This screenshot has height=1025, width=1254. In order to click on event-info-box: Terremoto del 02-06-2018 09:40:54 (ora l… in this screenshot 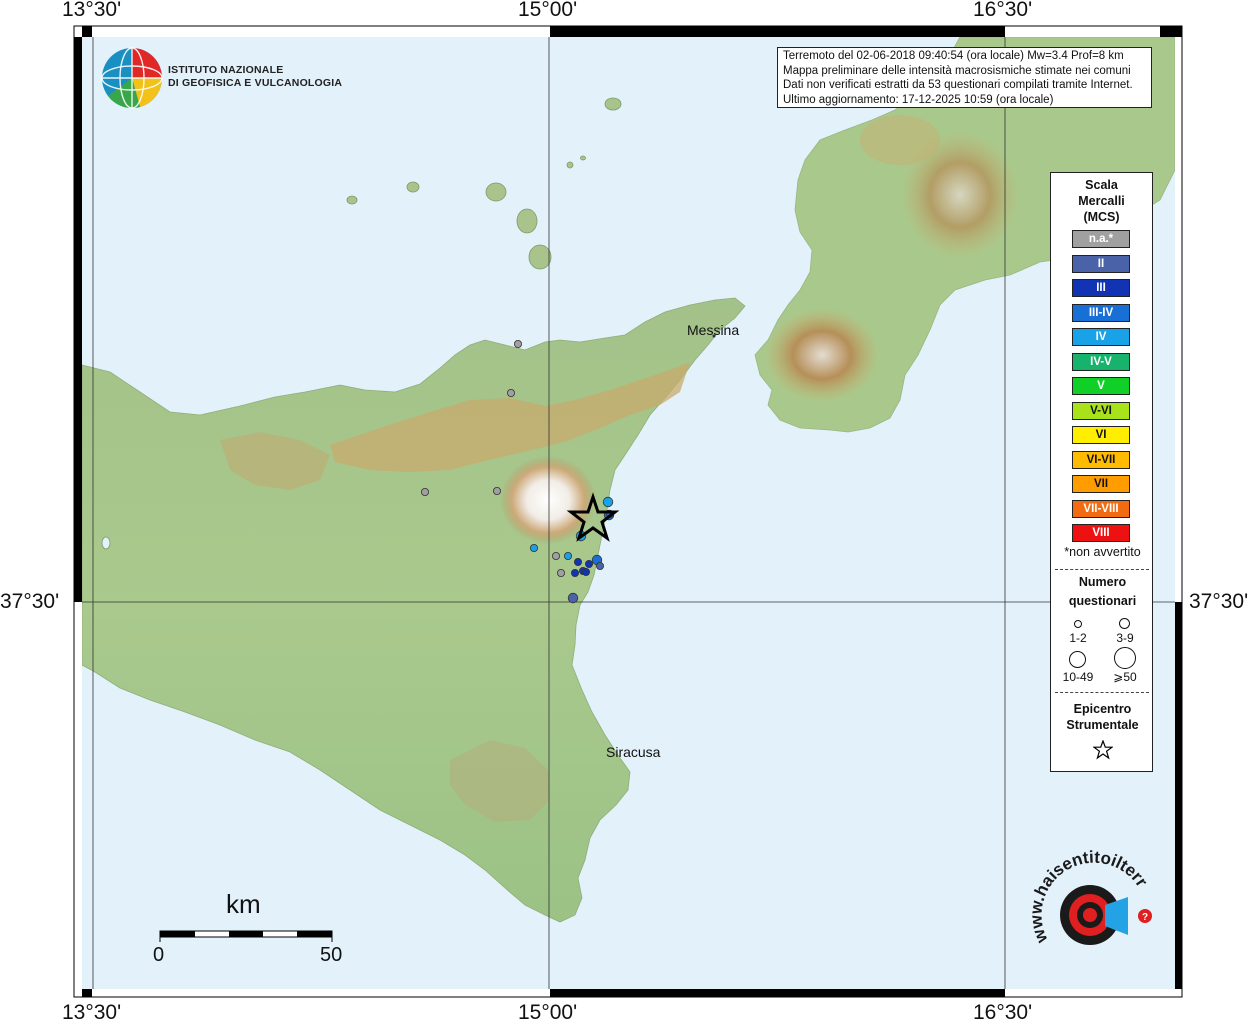, I will do `click(964, 77)`.